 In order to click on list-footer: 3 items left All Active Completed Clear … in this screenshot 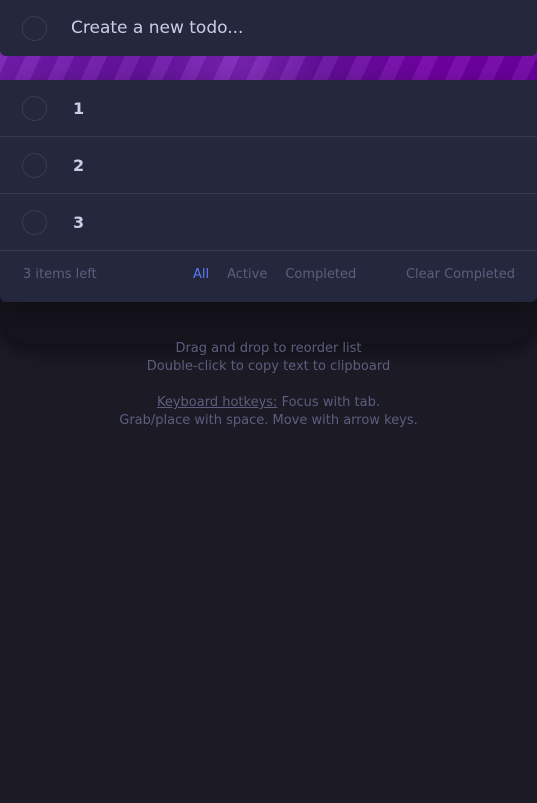, I will do `click(268, 276)`.